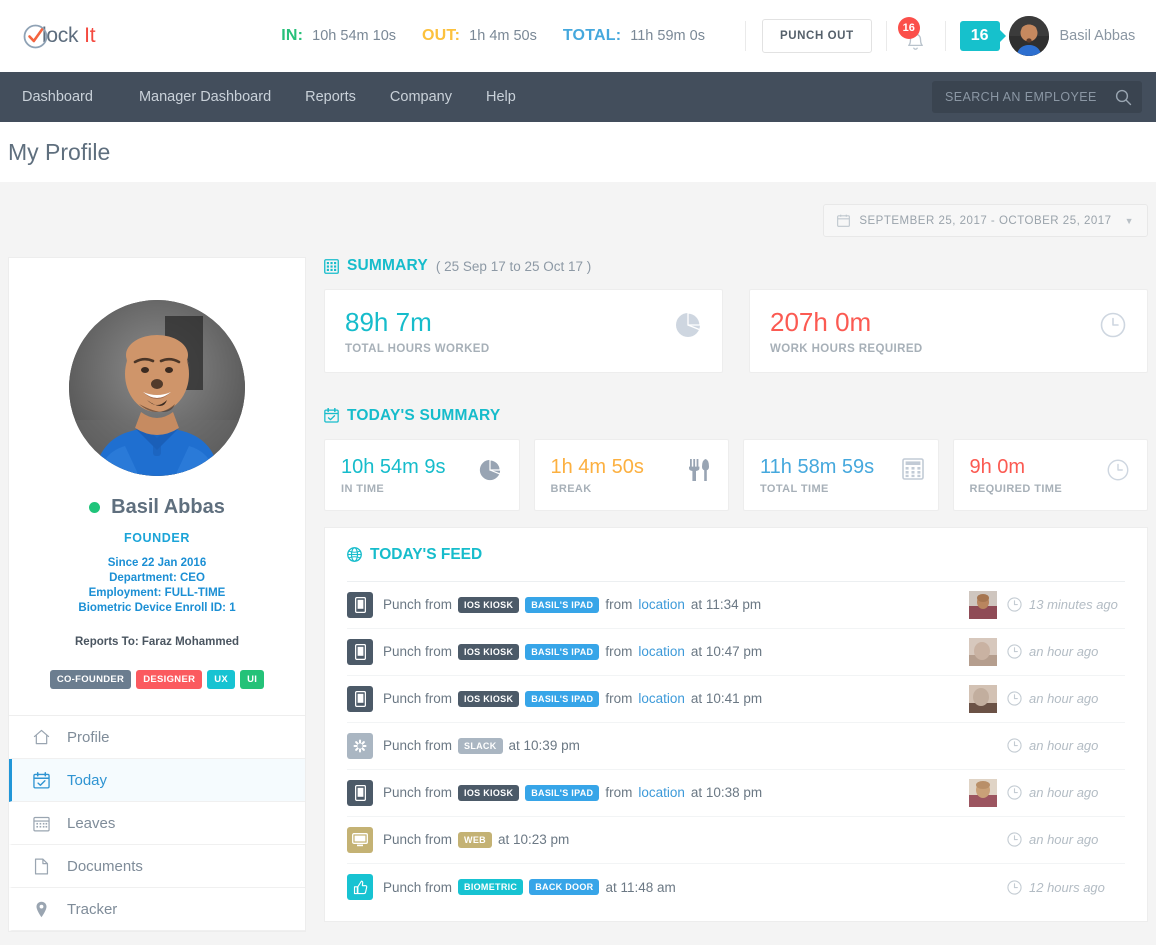 The image size is (1156, 945). Describe the element at coordinates (157, 642) in the screenshot. I see `profile-reports-to: Reports To: Faraz Mohammed` at that location.